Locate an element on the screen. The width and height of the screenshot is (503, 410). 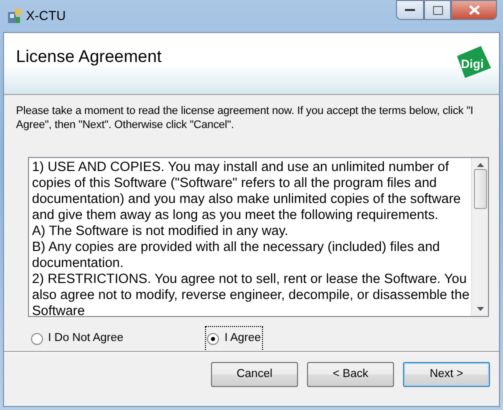
instruction-text: Please take a moment to read the license agreement now. If you accept the terms below, click "I Agree", then "Next". Otherwise click "Cancel". is located at coordinates (244, 118).